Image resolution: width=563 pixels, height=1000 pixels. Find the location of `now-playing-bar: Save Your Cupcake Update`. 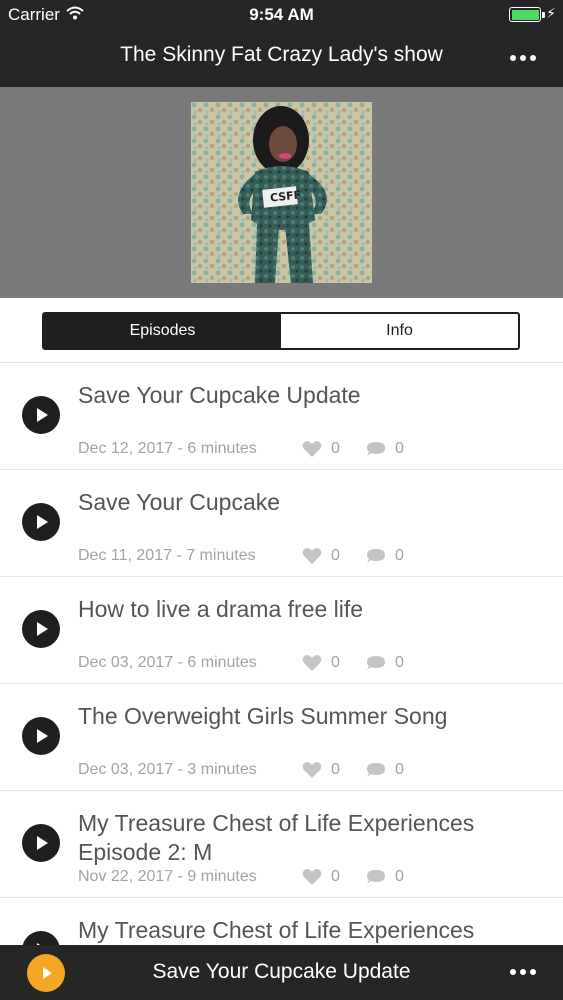

now-playing-bar: Save Your Cupcake Update is located at coordinates (281, 972).